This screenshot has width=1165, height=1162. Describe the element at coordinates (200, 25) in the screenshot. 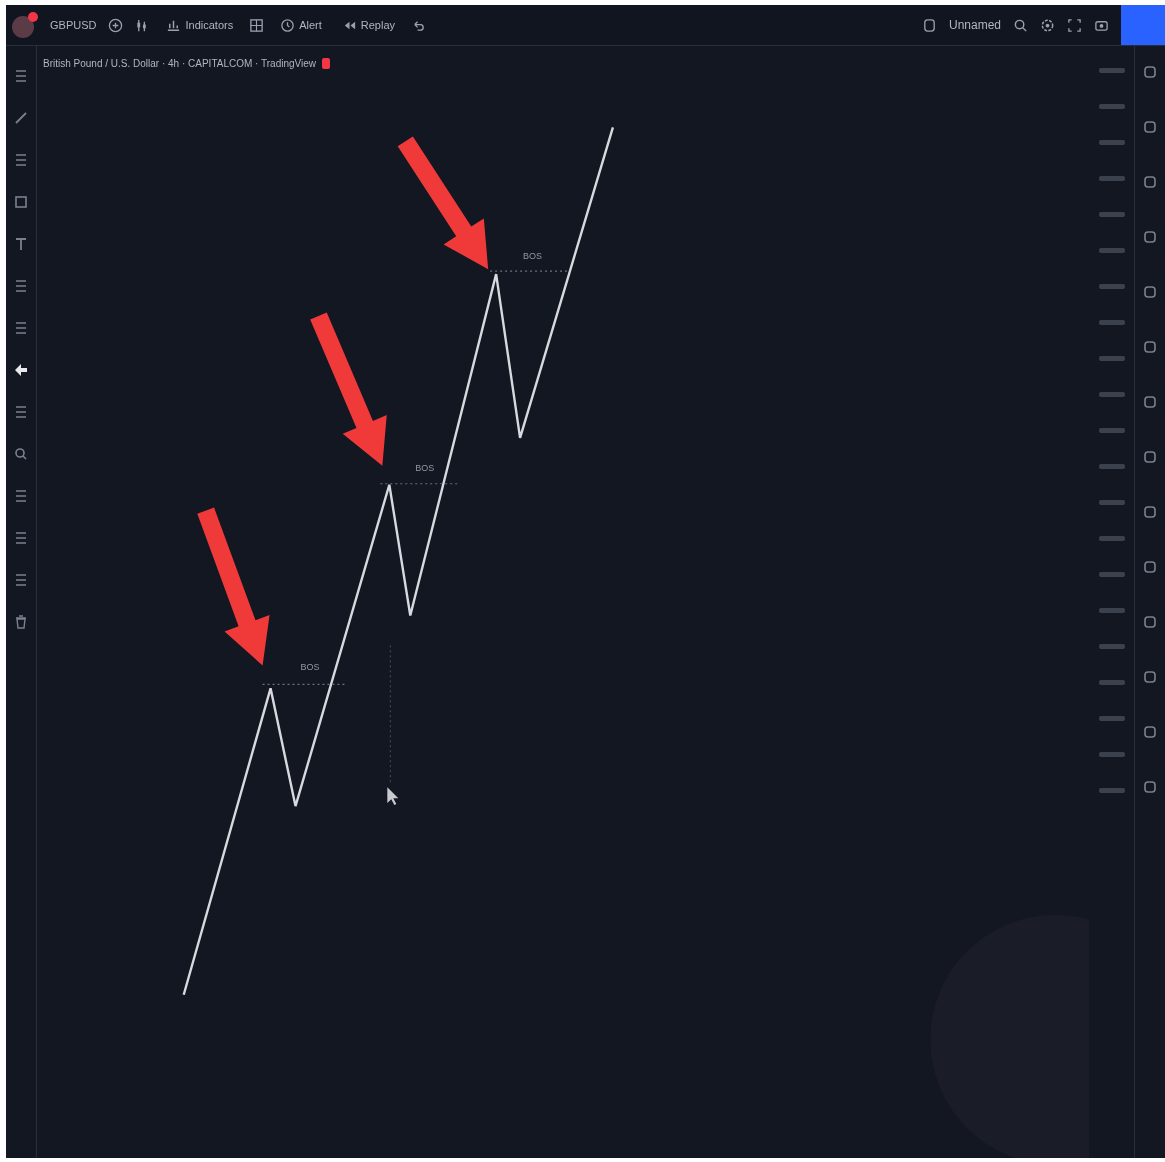

I see `indicators-button: Indicators` at that location.